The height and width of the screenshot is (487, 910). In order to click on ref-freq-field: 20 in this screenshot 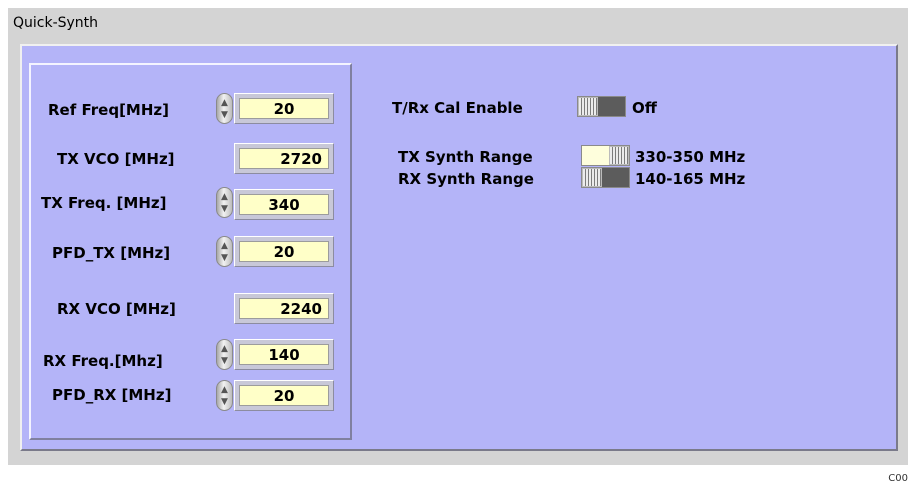, I will do `click(284, 108)`.